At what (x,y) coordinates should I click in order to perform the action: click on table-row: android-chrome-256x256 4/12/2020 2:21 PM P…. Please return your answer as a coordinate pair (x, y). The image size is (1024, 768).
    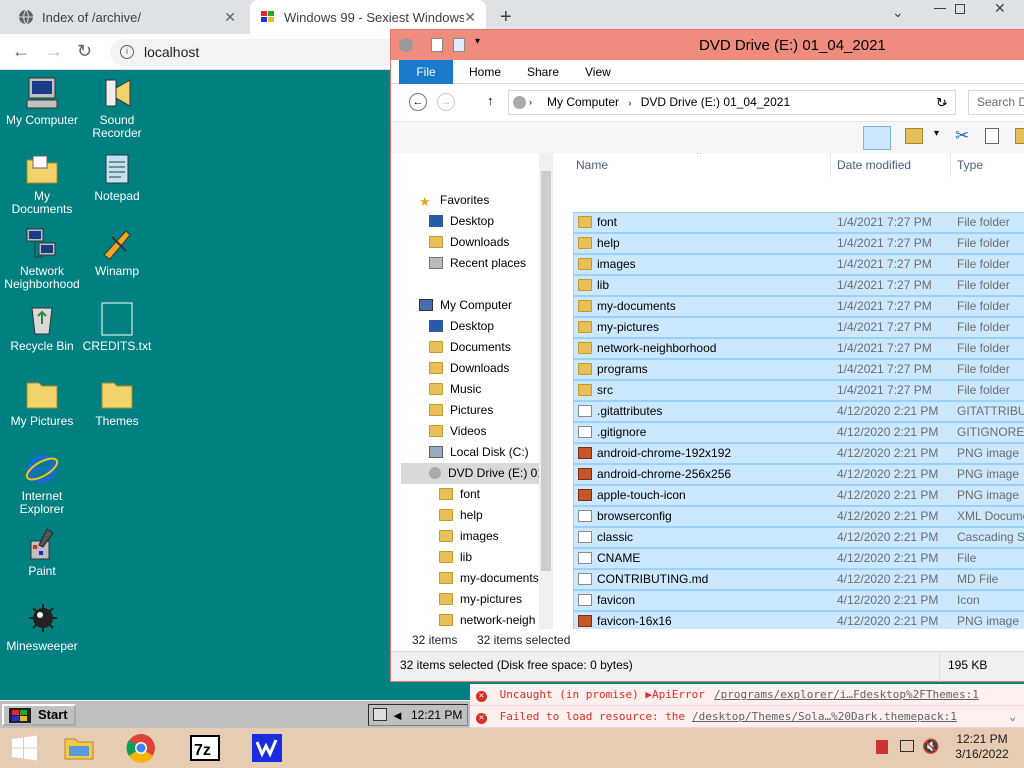
    Looking at the image, I should click on (798, 474).